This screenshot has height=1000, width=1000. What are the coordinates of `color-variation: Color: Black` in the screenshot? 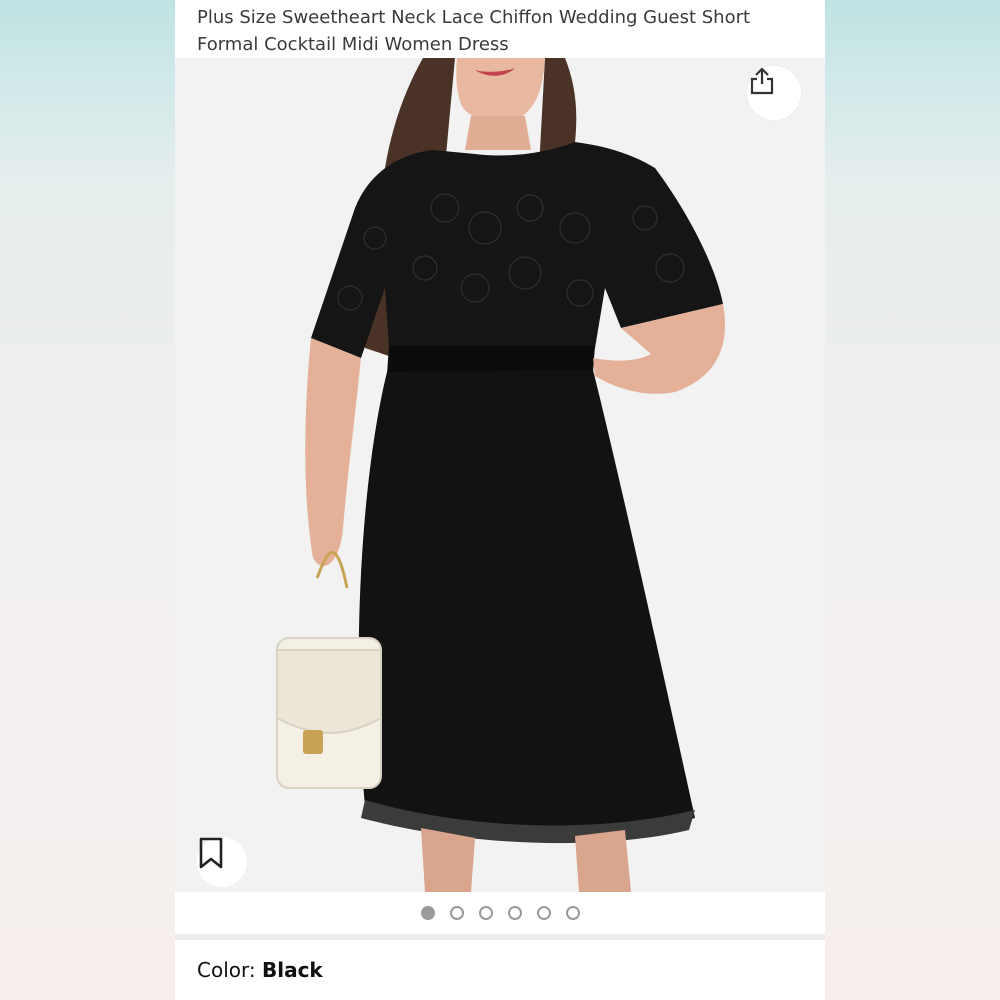 It's located at (260, 970).